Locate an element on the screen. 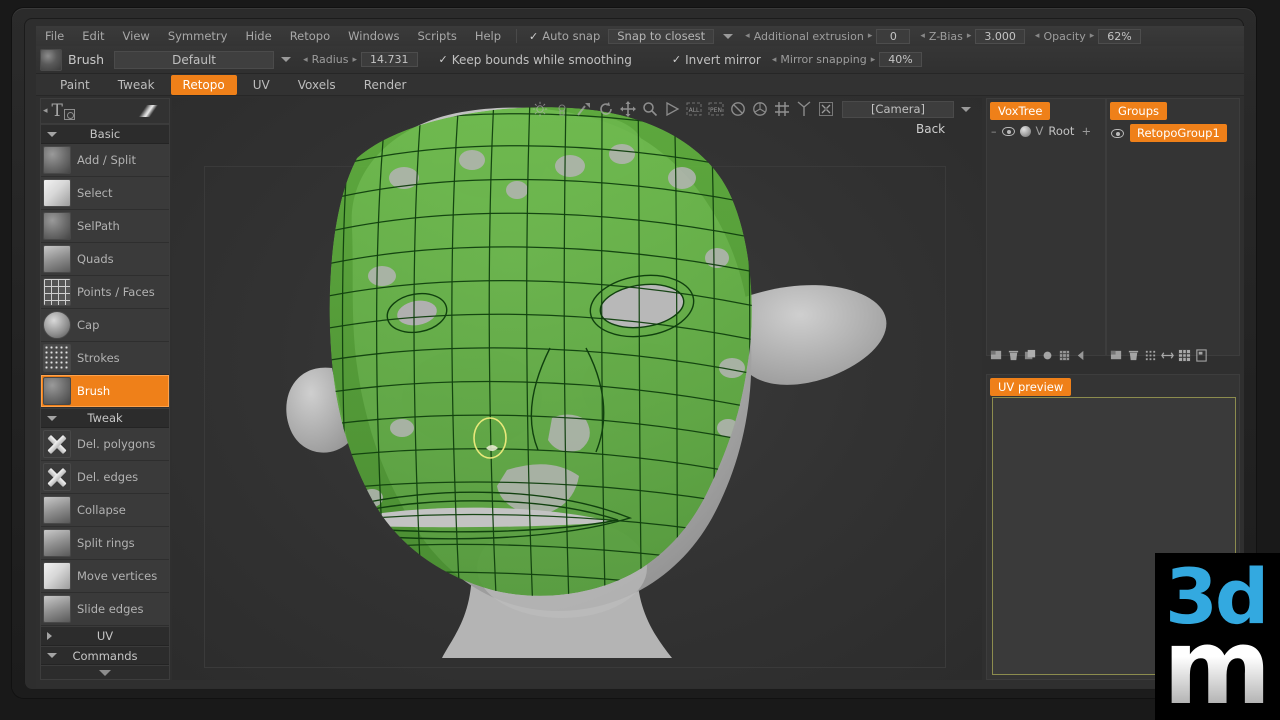  tool-slide-edges: Slide edges is located at coordinates (105, 610).